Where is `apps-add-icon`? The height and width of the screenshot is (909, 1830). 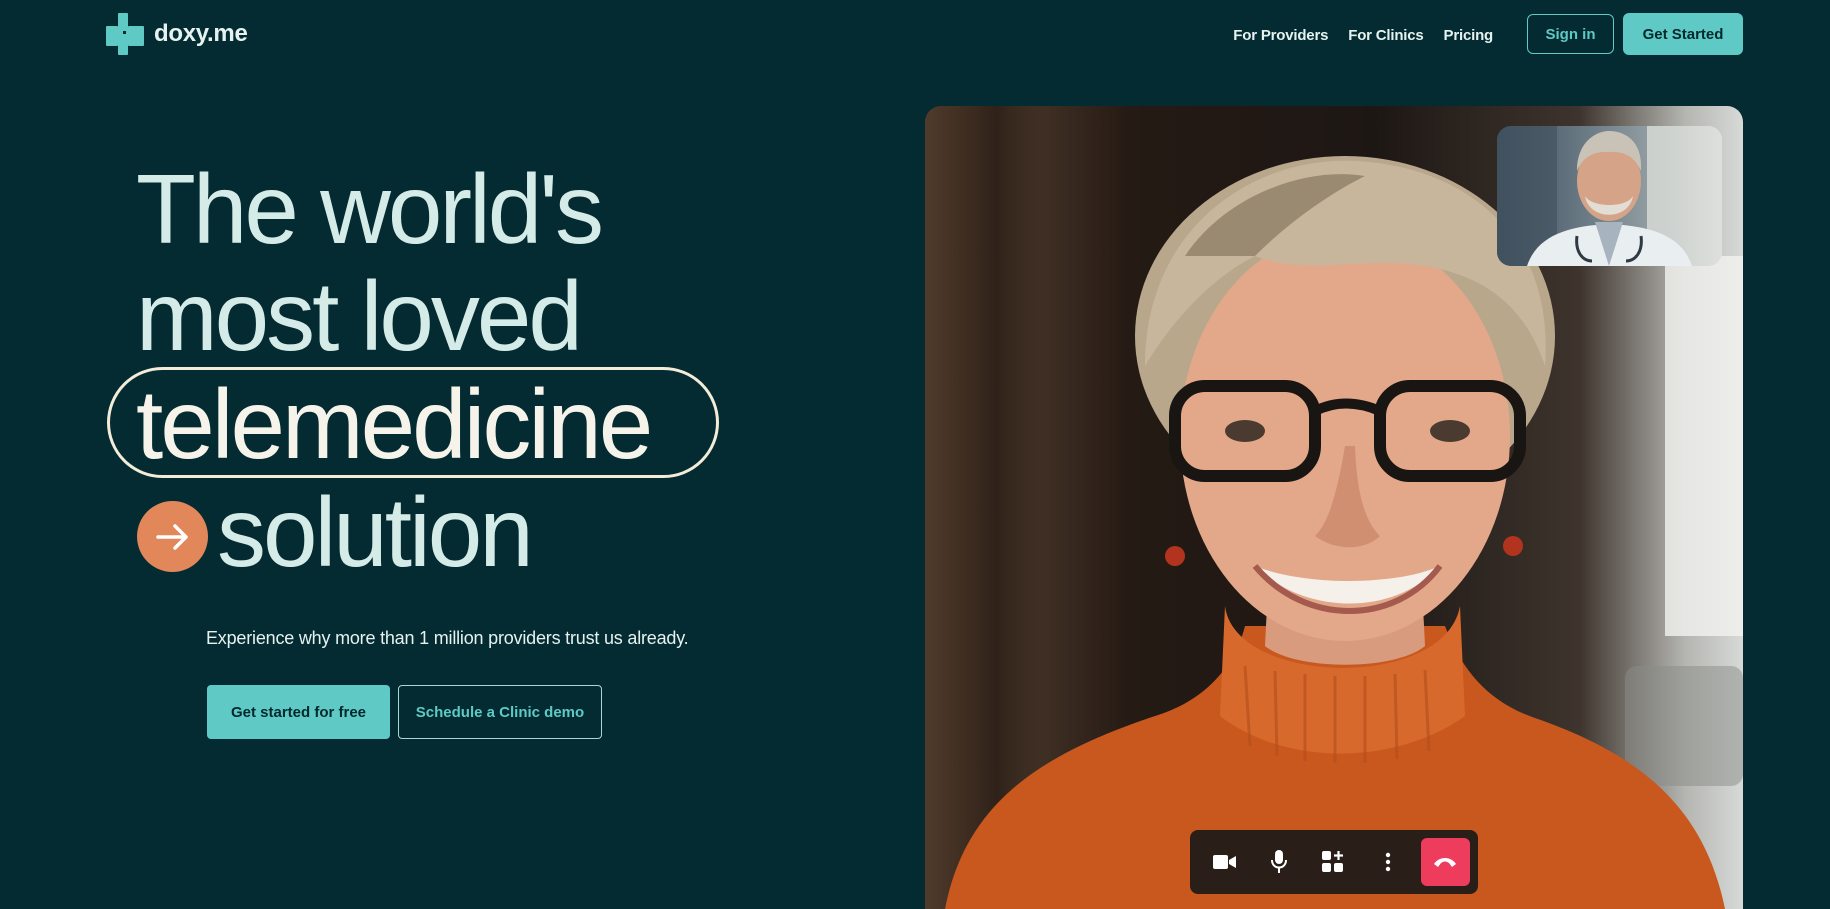
apps-add-icon is located at coordinates (1333, 862).